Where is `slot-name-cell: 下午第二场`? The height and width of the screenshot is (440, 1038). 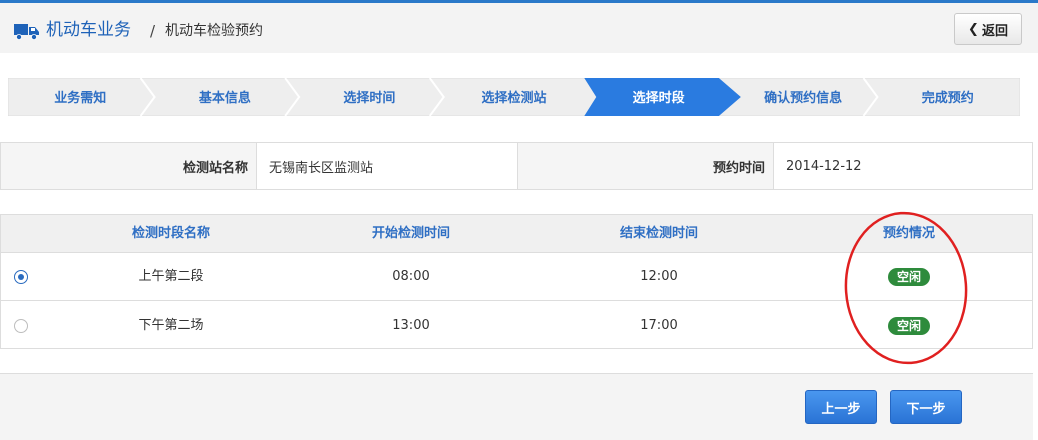
slot-name-cell: 下午第二场 is located at coordinates (171, 325).